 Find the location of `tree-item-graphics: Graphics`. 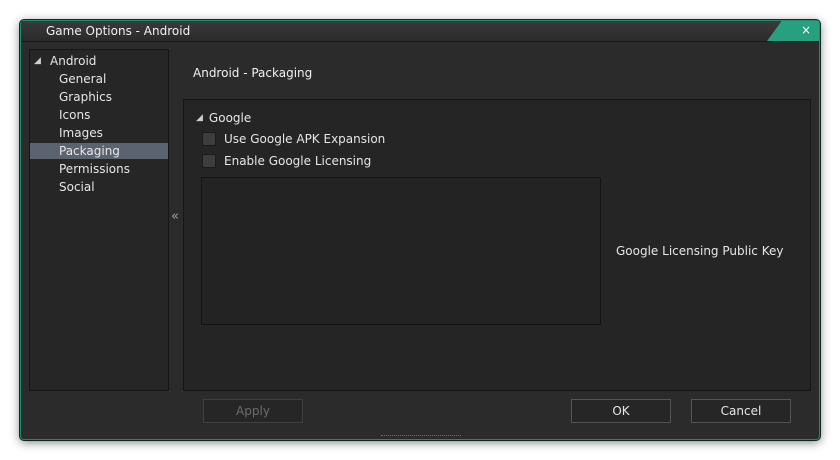

tree-item-graphics: Graphics is located at coordinates (99, 97).